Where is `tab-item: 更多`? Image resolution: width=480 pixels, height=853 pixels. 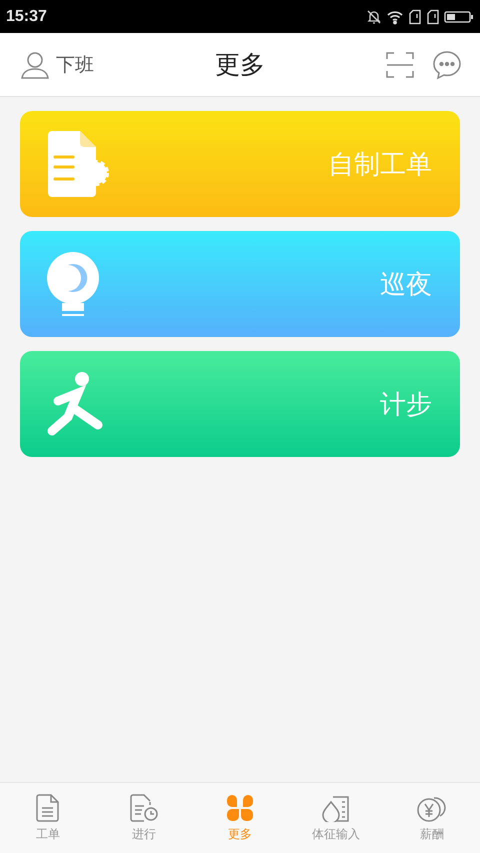
tab-item: 更多 is located at coordinates (240, 818).